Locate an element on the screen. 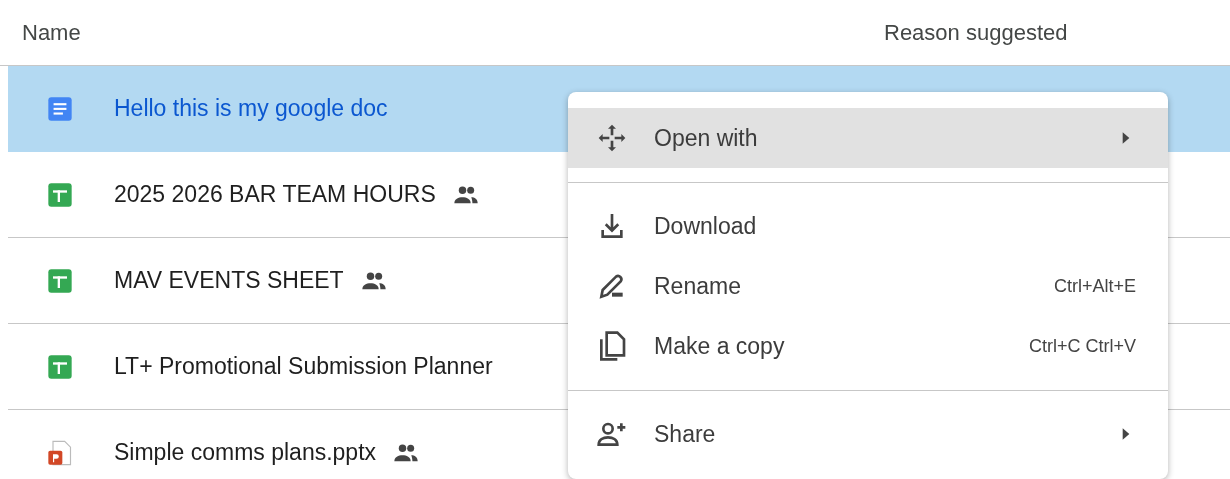 The width and height of the screenshot is (1230, 479). column-header: Name is located at coordinates (51, 33).